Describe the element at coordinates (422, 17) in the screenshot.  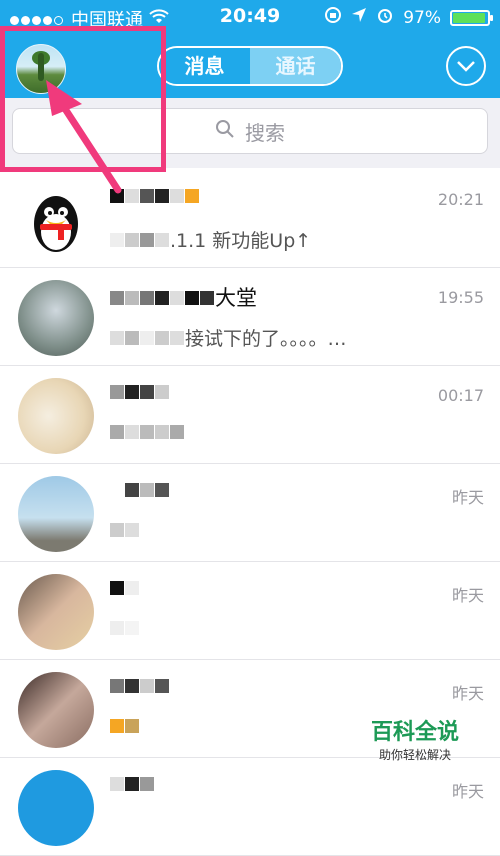
I see `battery-percent: 97%` at that location.